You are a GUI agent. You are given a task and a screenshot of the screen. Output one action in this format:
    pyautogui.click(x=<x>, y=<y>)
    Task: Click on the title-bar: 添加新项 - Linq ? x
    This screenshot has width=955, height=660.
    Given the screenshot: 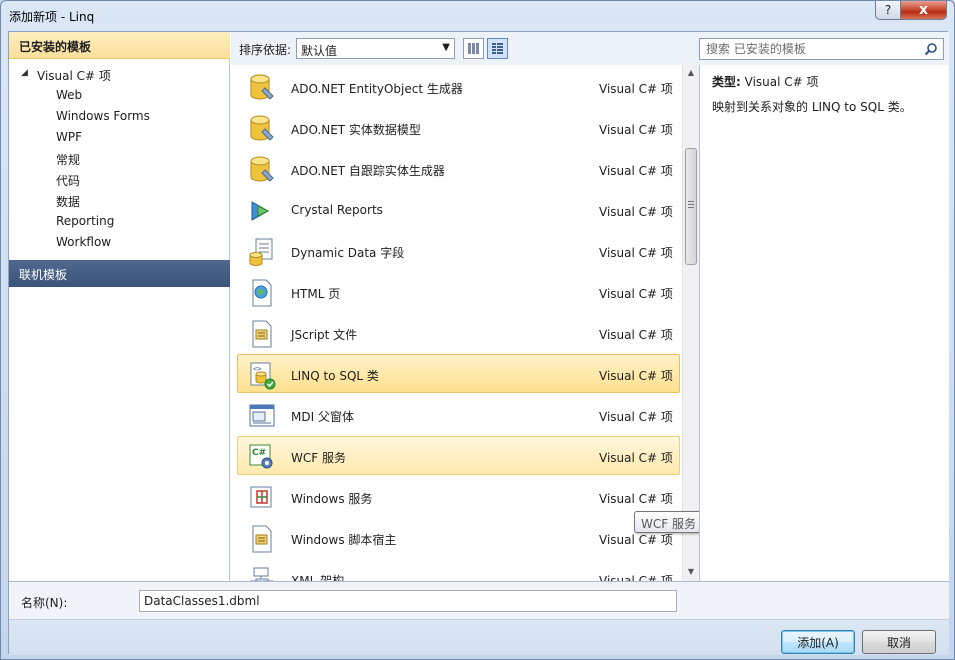 What is the action you would take?
    pyautogui.click(x=477, y=16)
    